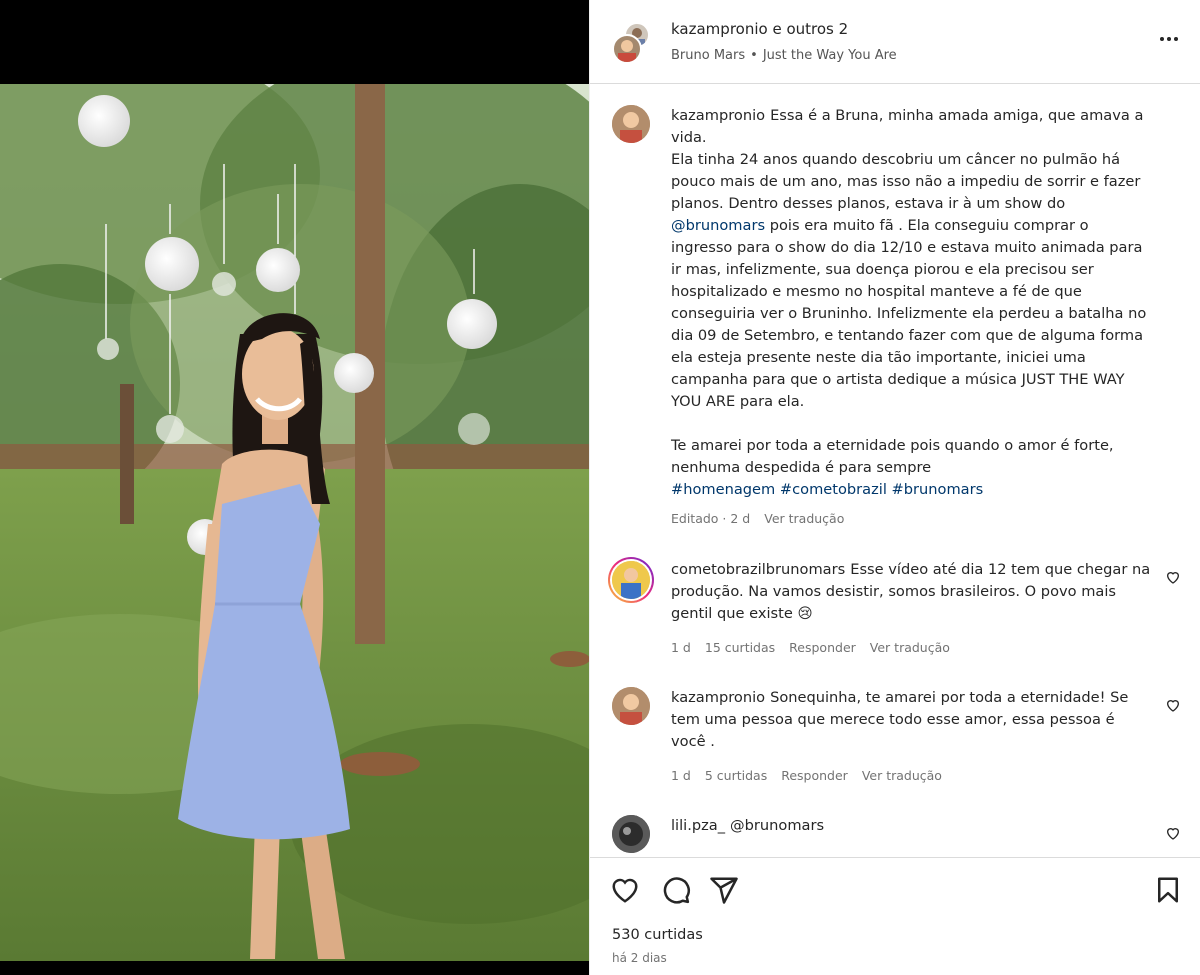  What do you see at coordinates (911, 490) in the screenshot?
I see `hashtag-links: #homenagem #cometobrazil #brunomars` at bounding box center [911, 490].